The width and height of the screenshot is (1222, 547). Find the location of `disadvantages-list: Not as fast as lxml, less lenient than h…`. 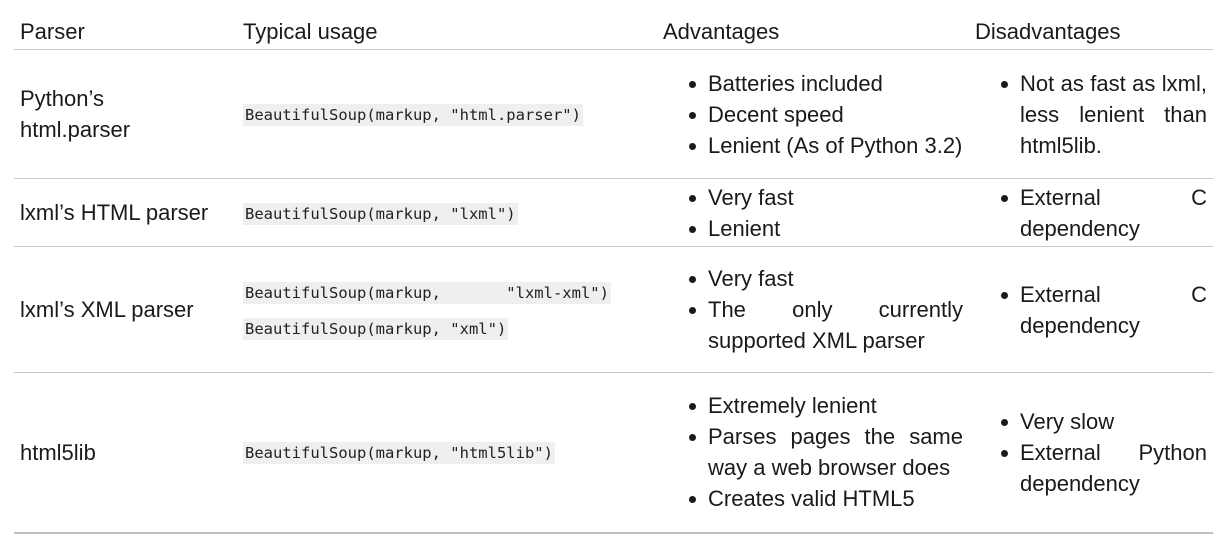

disadvantages-list: Not as fast as lxml, less lenient than h… is located at coordinates (1091, 114).